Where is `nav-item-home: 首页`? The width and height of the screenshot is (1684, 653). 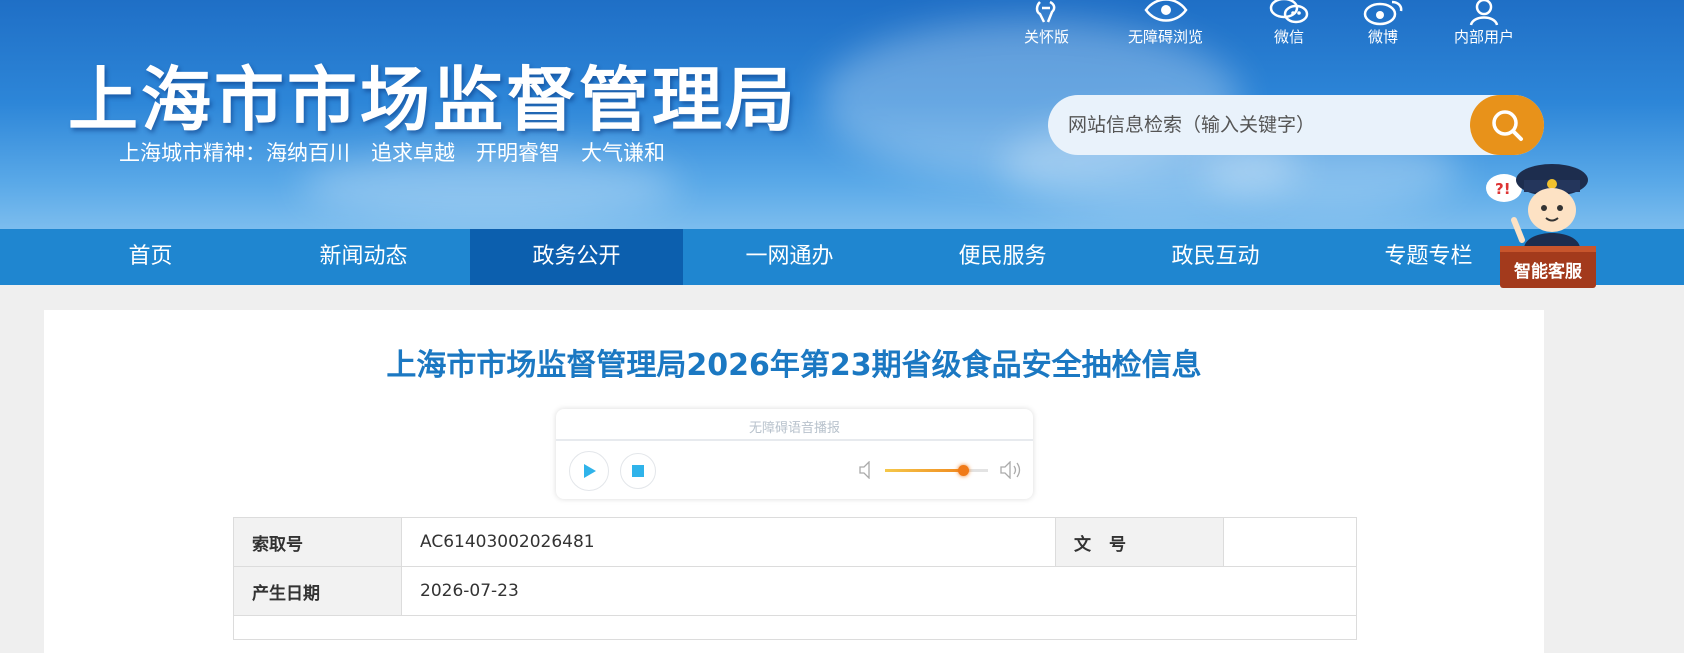 nav-item-home: 首页 is located at coordinates (150, 257).